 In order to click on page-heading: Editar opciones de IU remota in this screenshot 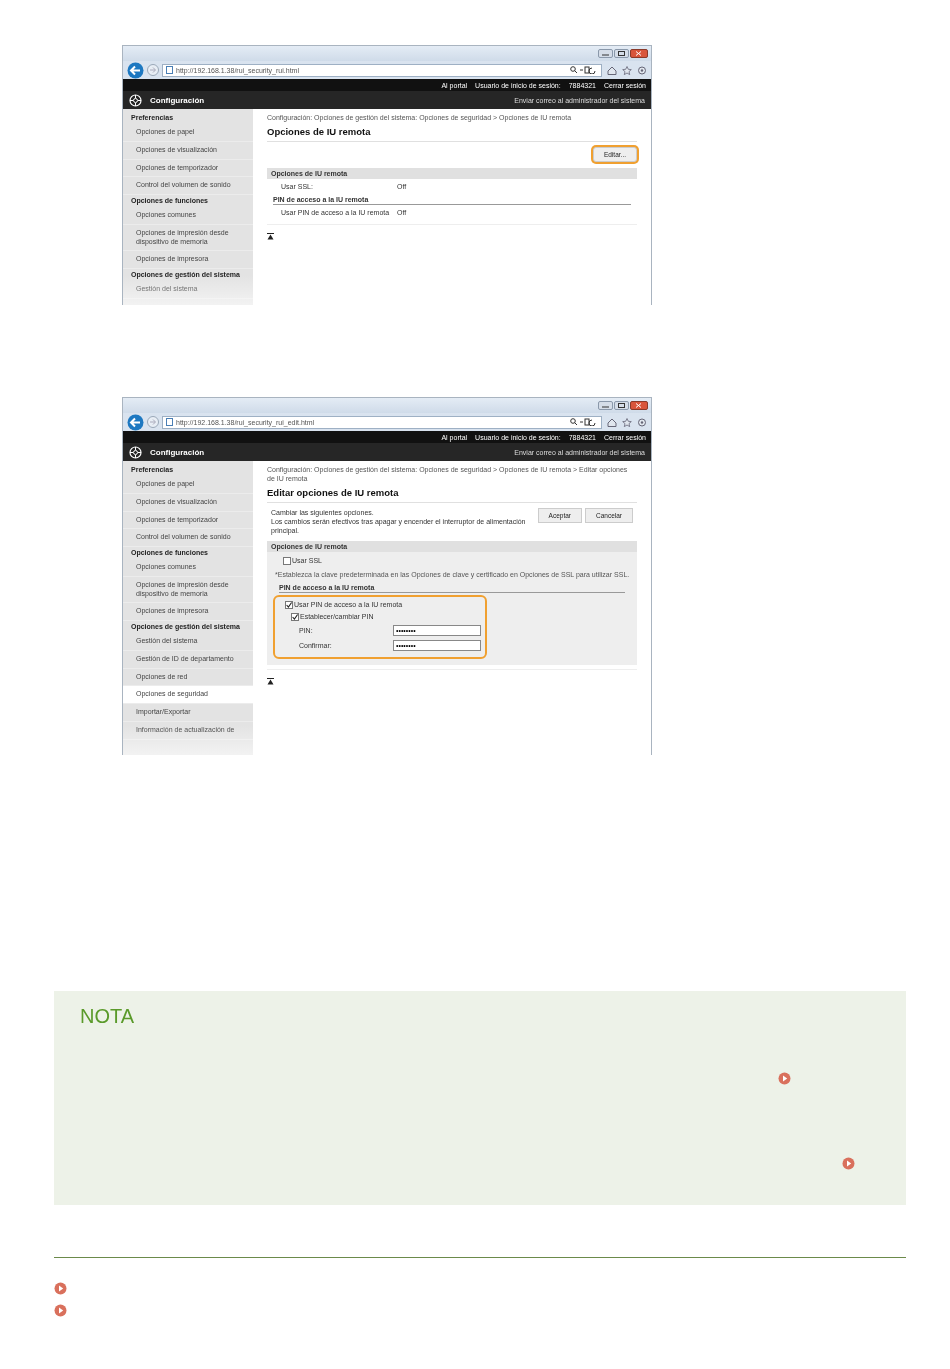, I will do `click(452, 493)`.